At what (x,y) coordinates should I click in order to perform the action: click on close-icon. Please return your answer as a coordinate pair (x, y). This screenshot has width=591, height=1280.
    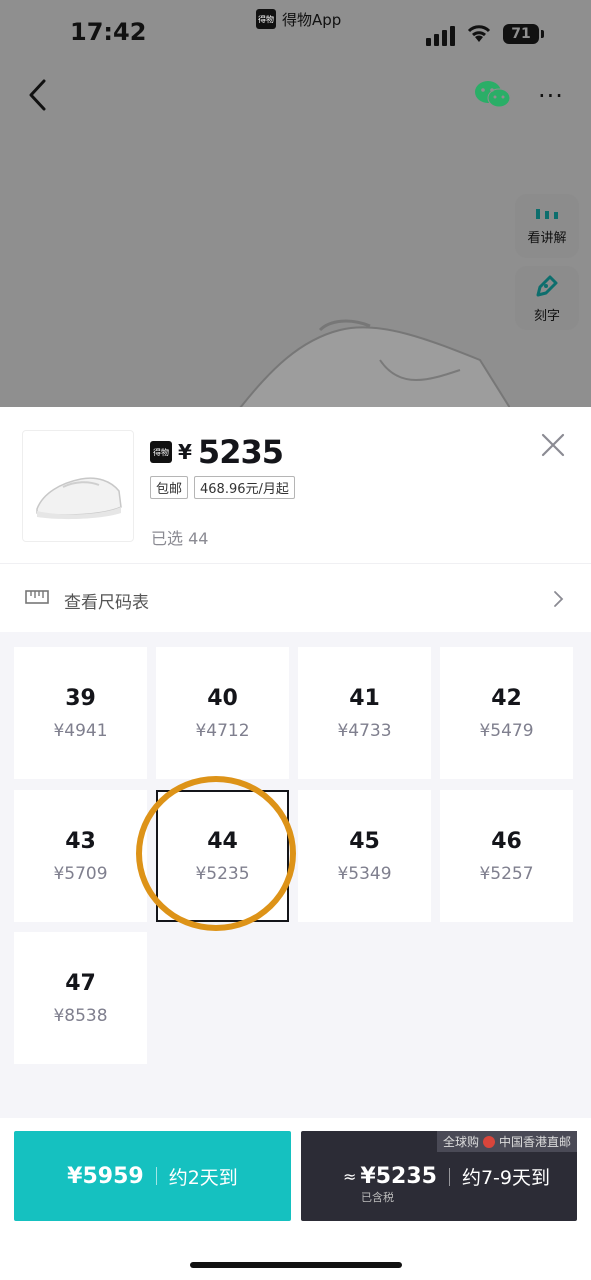
    Looking at the image, I should click on (553, 445).